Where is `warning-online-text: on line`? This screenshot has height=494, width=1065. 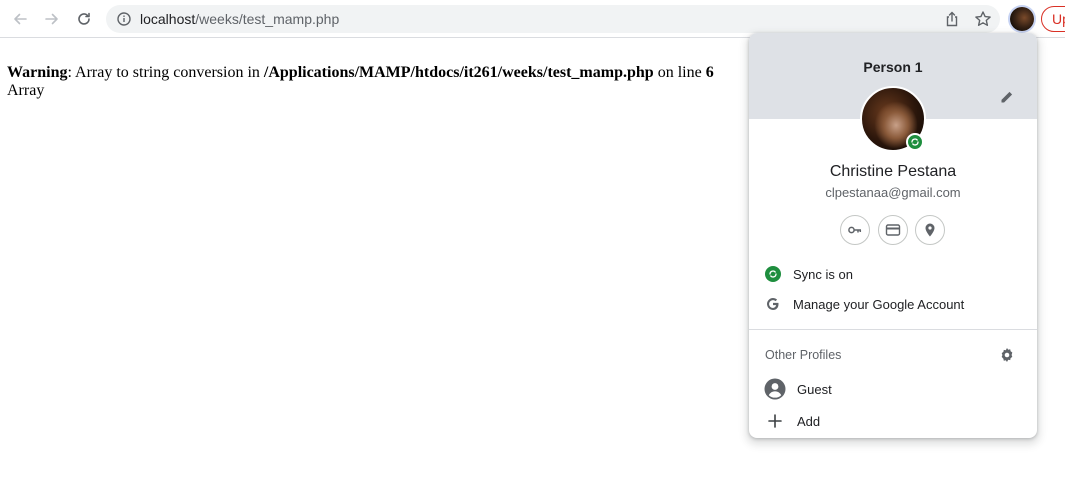 warning-online-text: on line is located at coordinates (679, 72).